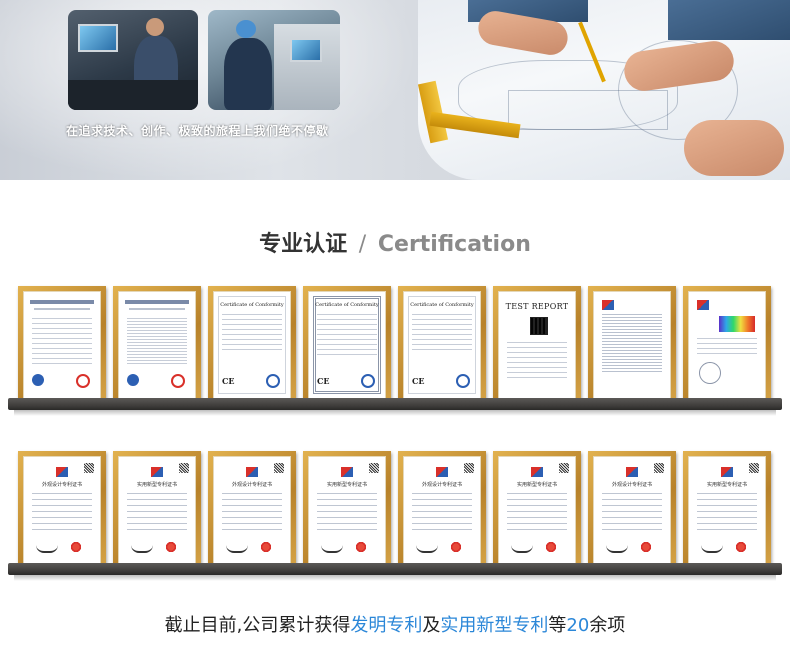  I want to click on summary-prefix: 截止目前,公司累计获得, so click(257, 625).